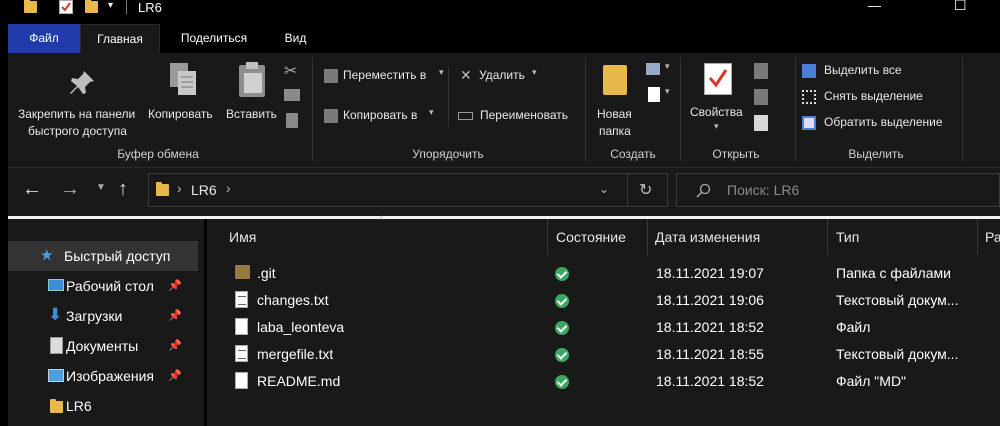 The width and height of the screenshot is (1000, 426). I want to click on tab-view: Вид, so click(295, 38).